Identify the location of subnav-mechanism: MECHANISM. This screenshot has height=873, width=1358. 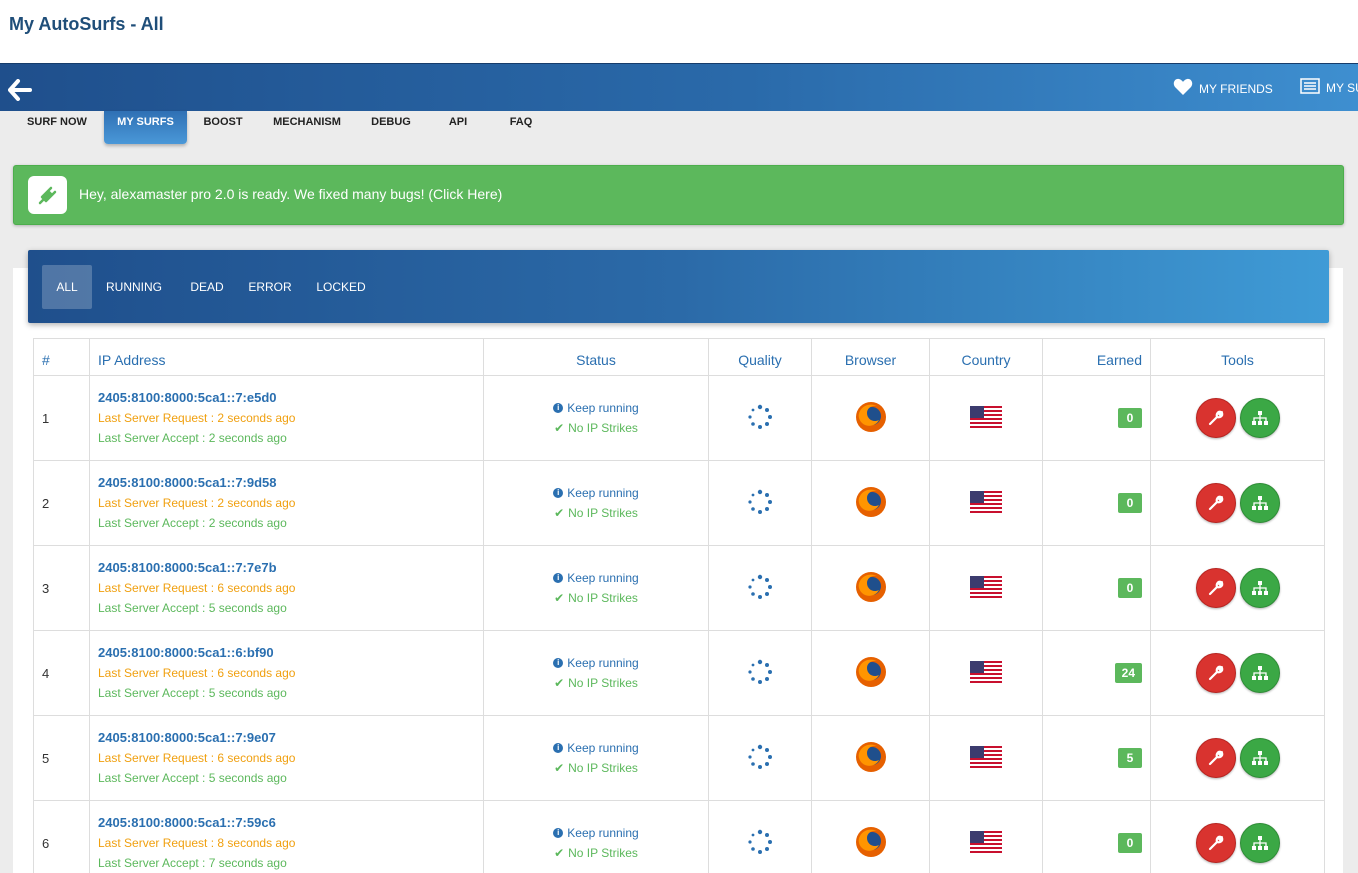
(307, 127).